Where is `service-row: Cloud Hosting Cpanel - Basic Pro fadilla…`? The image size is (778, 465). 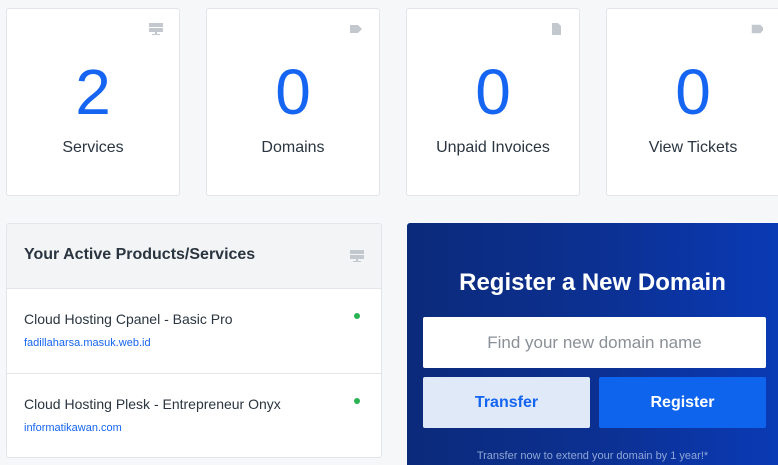 service-row: Cloud Hosting Cpanel - Basic Pro fadilla… is located at coordinates (194, 331).